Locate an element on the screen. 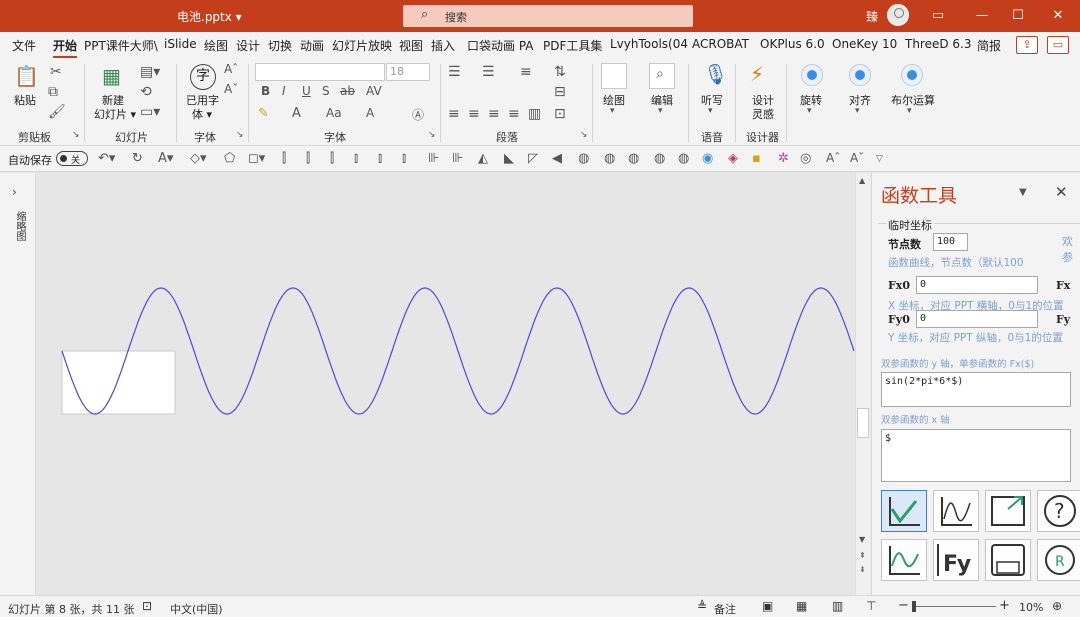  boolean-icon is located at coordinates (912, 75).